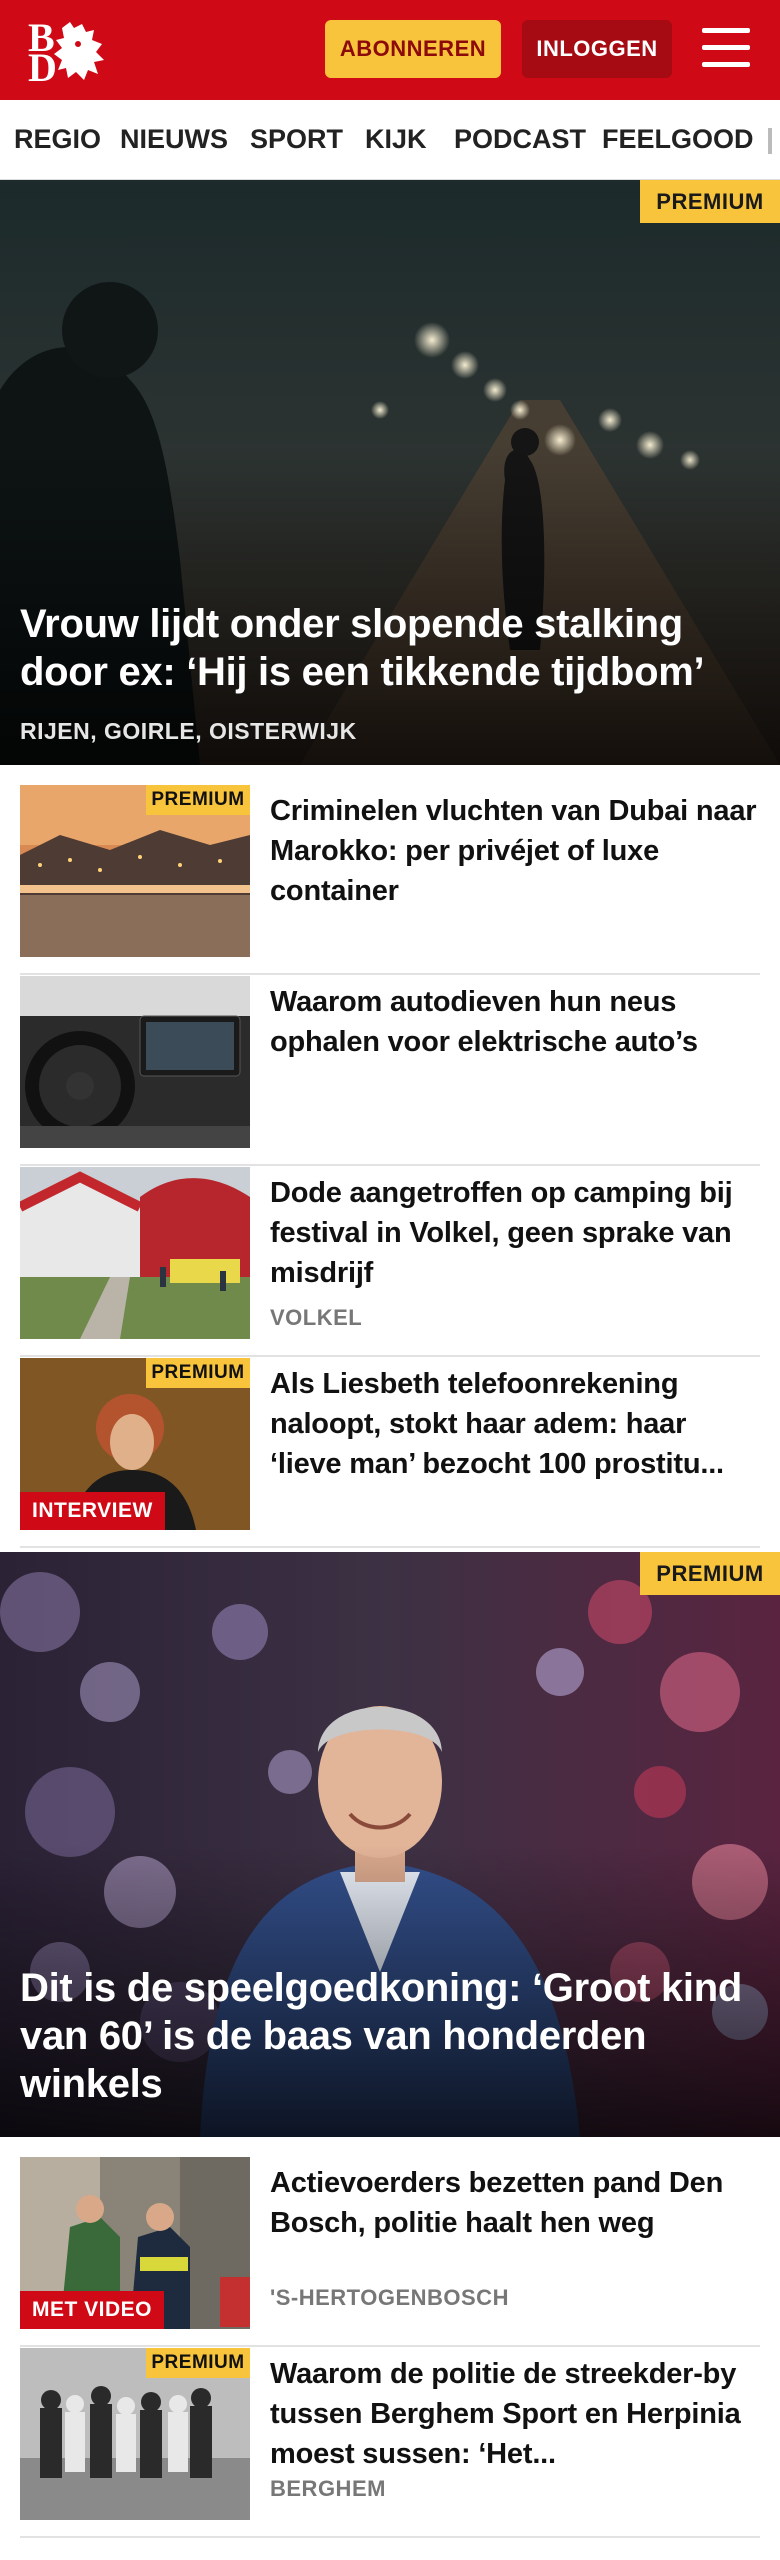 This screenshot has height=2560, width=780. I want to click on nav-overflow-indicator, so click(770, 141).